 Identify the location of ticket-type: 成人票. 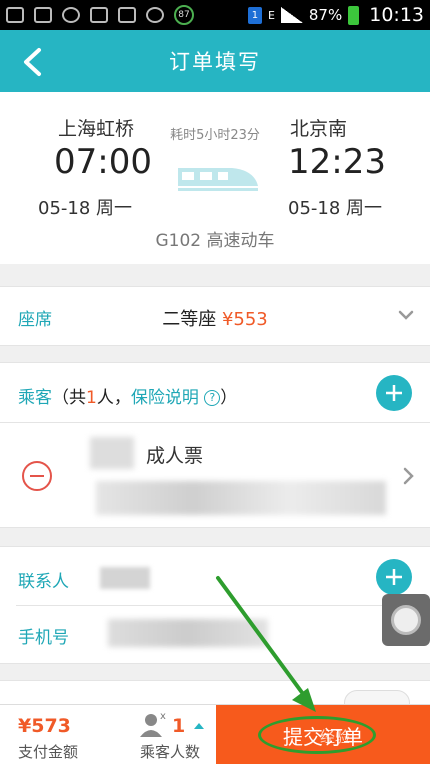
(175, 456).